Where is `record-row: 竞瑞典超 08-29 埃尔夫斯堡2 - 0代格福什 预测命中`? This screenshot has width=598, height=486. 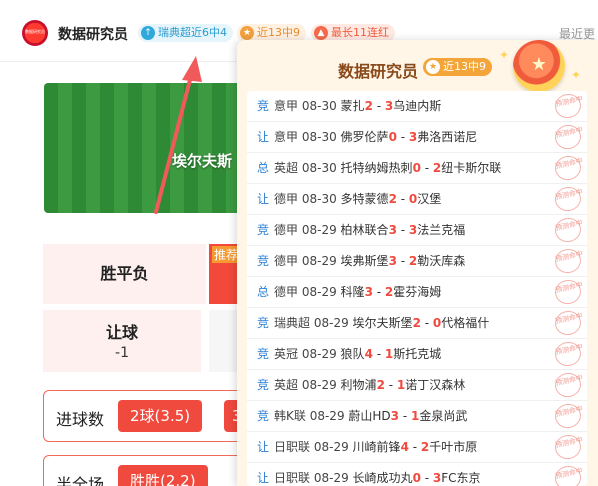
record-row: 竞瑞典超 08-29 埃尔夫斯堡2 - 0代格福什 预测命中 is located at coordinates (417, 323).